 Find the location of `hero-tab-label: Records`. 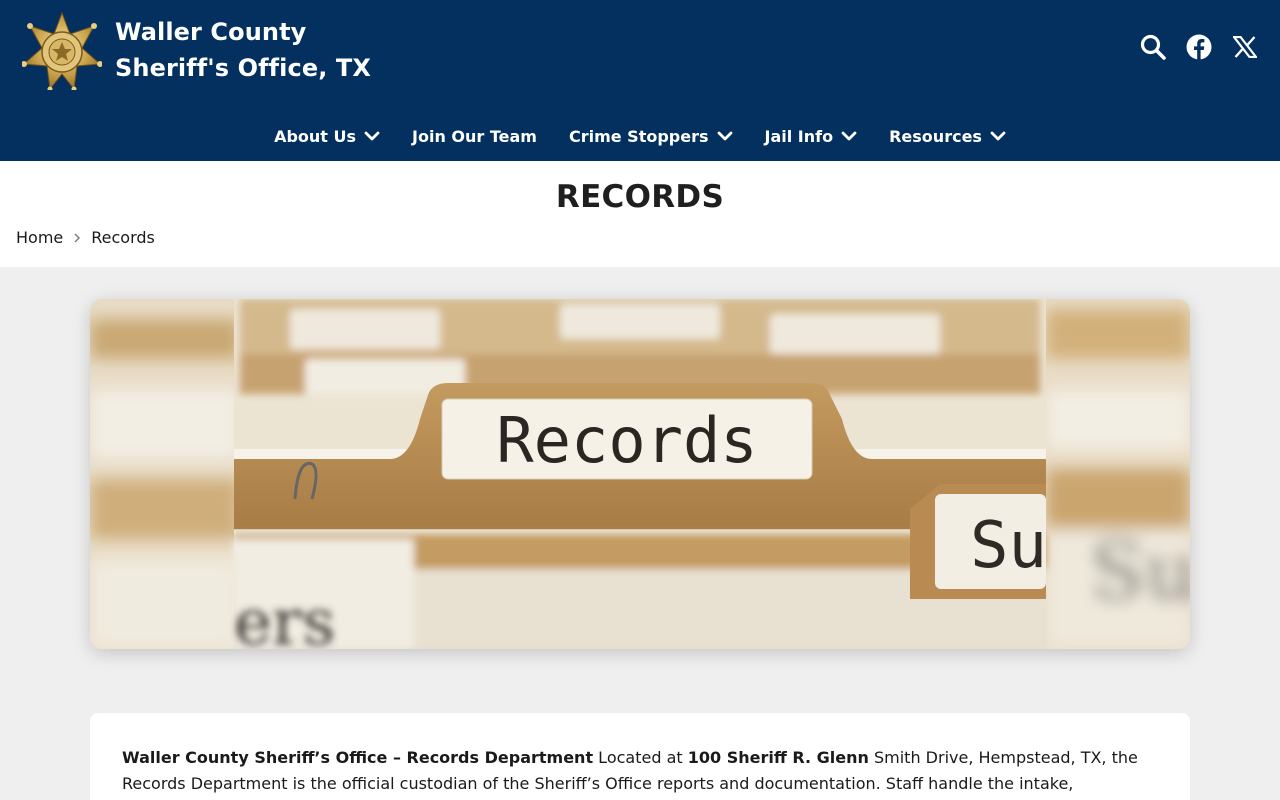

hero-tab-label: Records is located at coordinates (626, 440).